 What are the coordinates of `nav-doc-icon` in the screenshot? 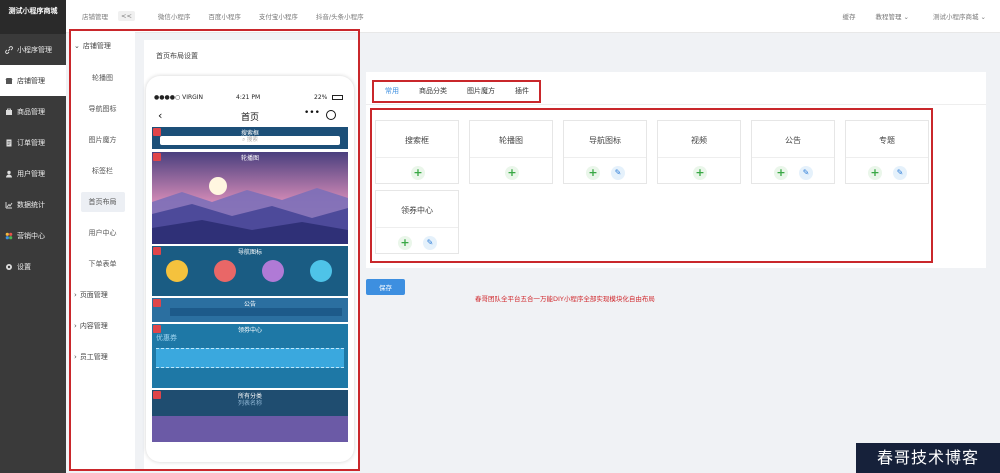 It's located at (321, 271).